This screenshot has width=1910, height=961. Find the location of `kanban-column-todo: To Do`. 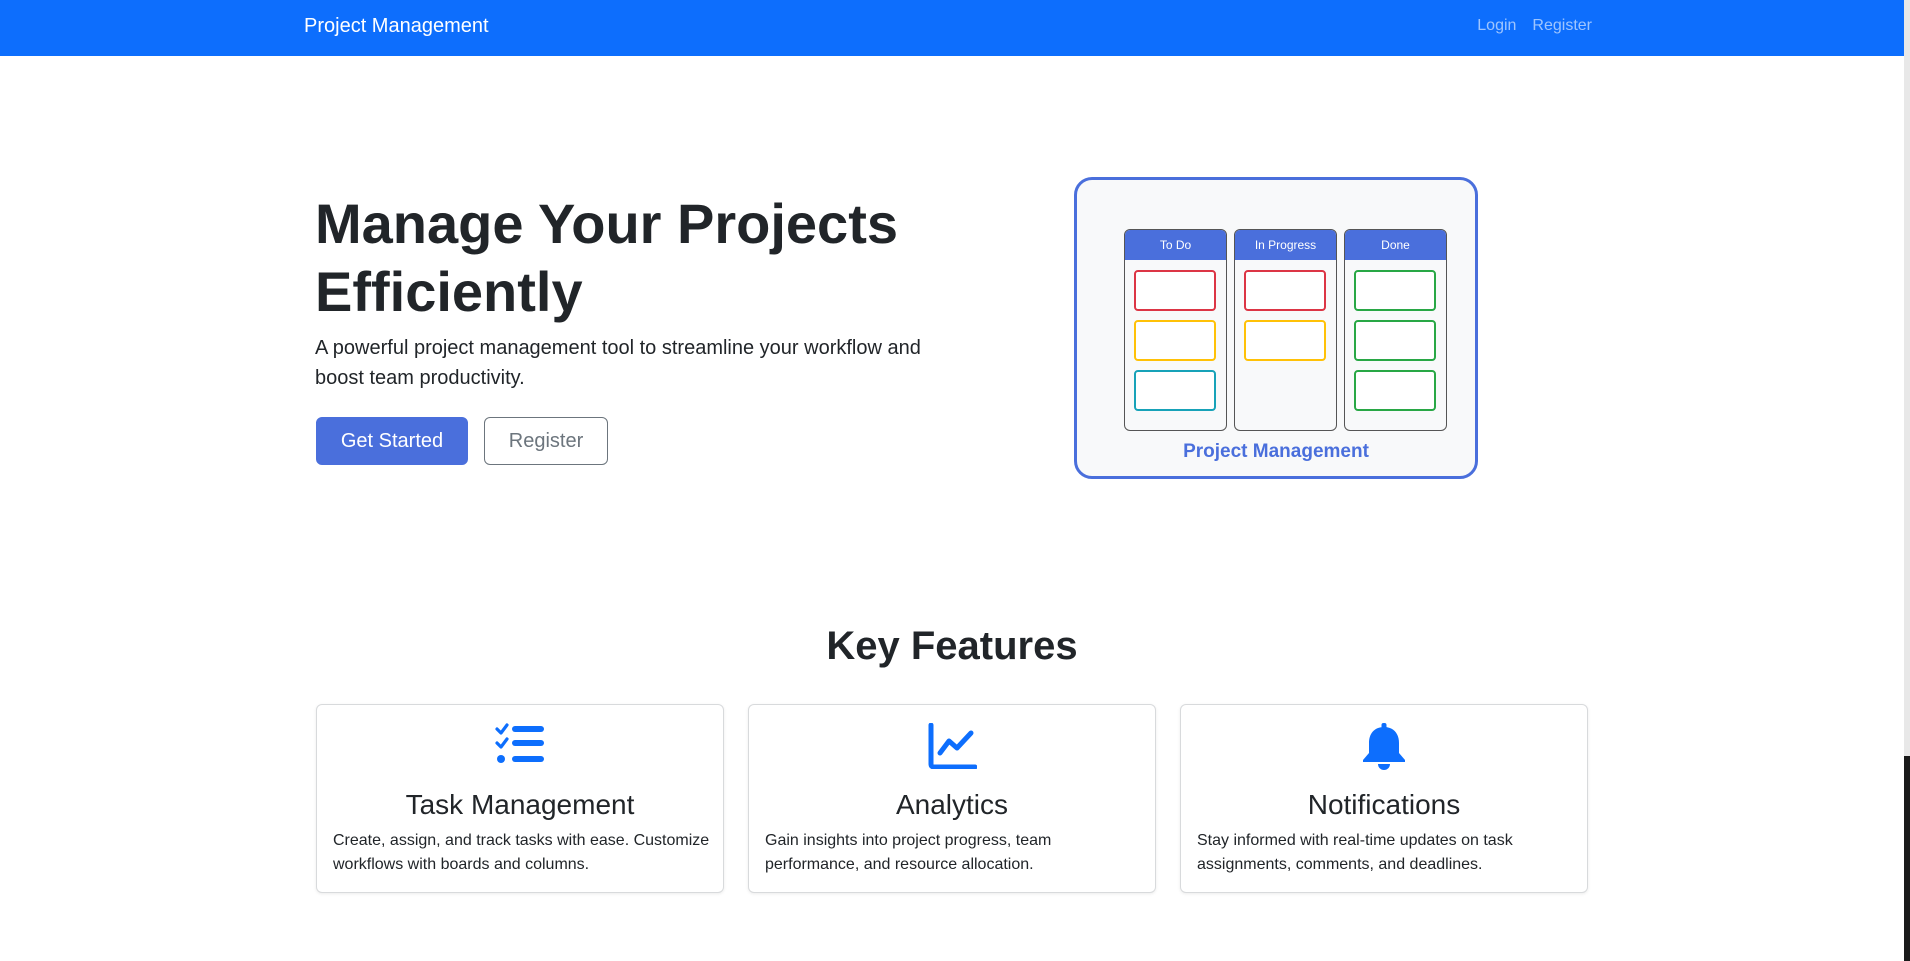

kanban-column-todo: To Do is located at coordinates (1175, 330).